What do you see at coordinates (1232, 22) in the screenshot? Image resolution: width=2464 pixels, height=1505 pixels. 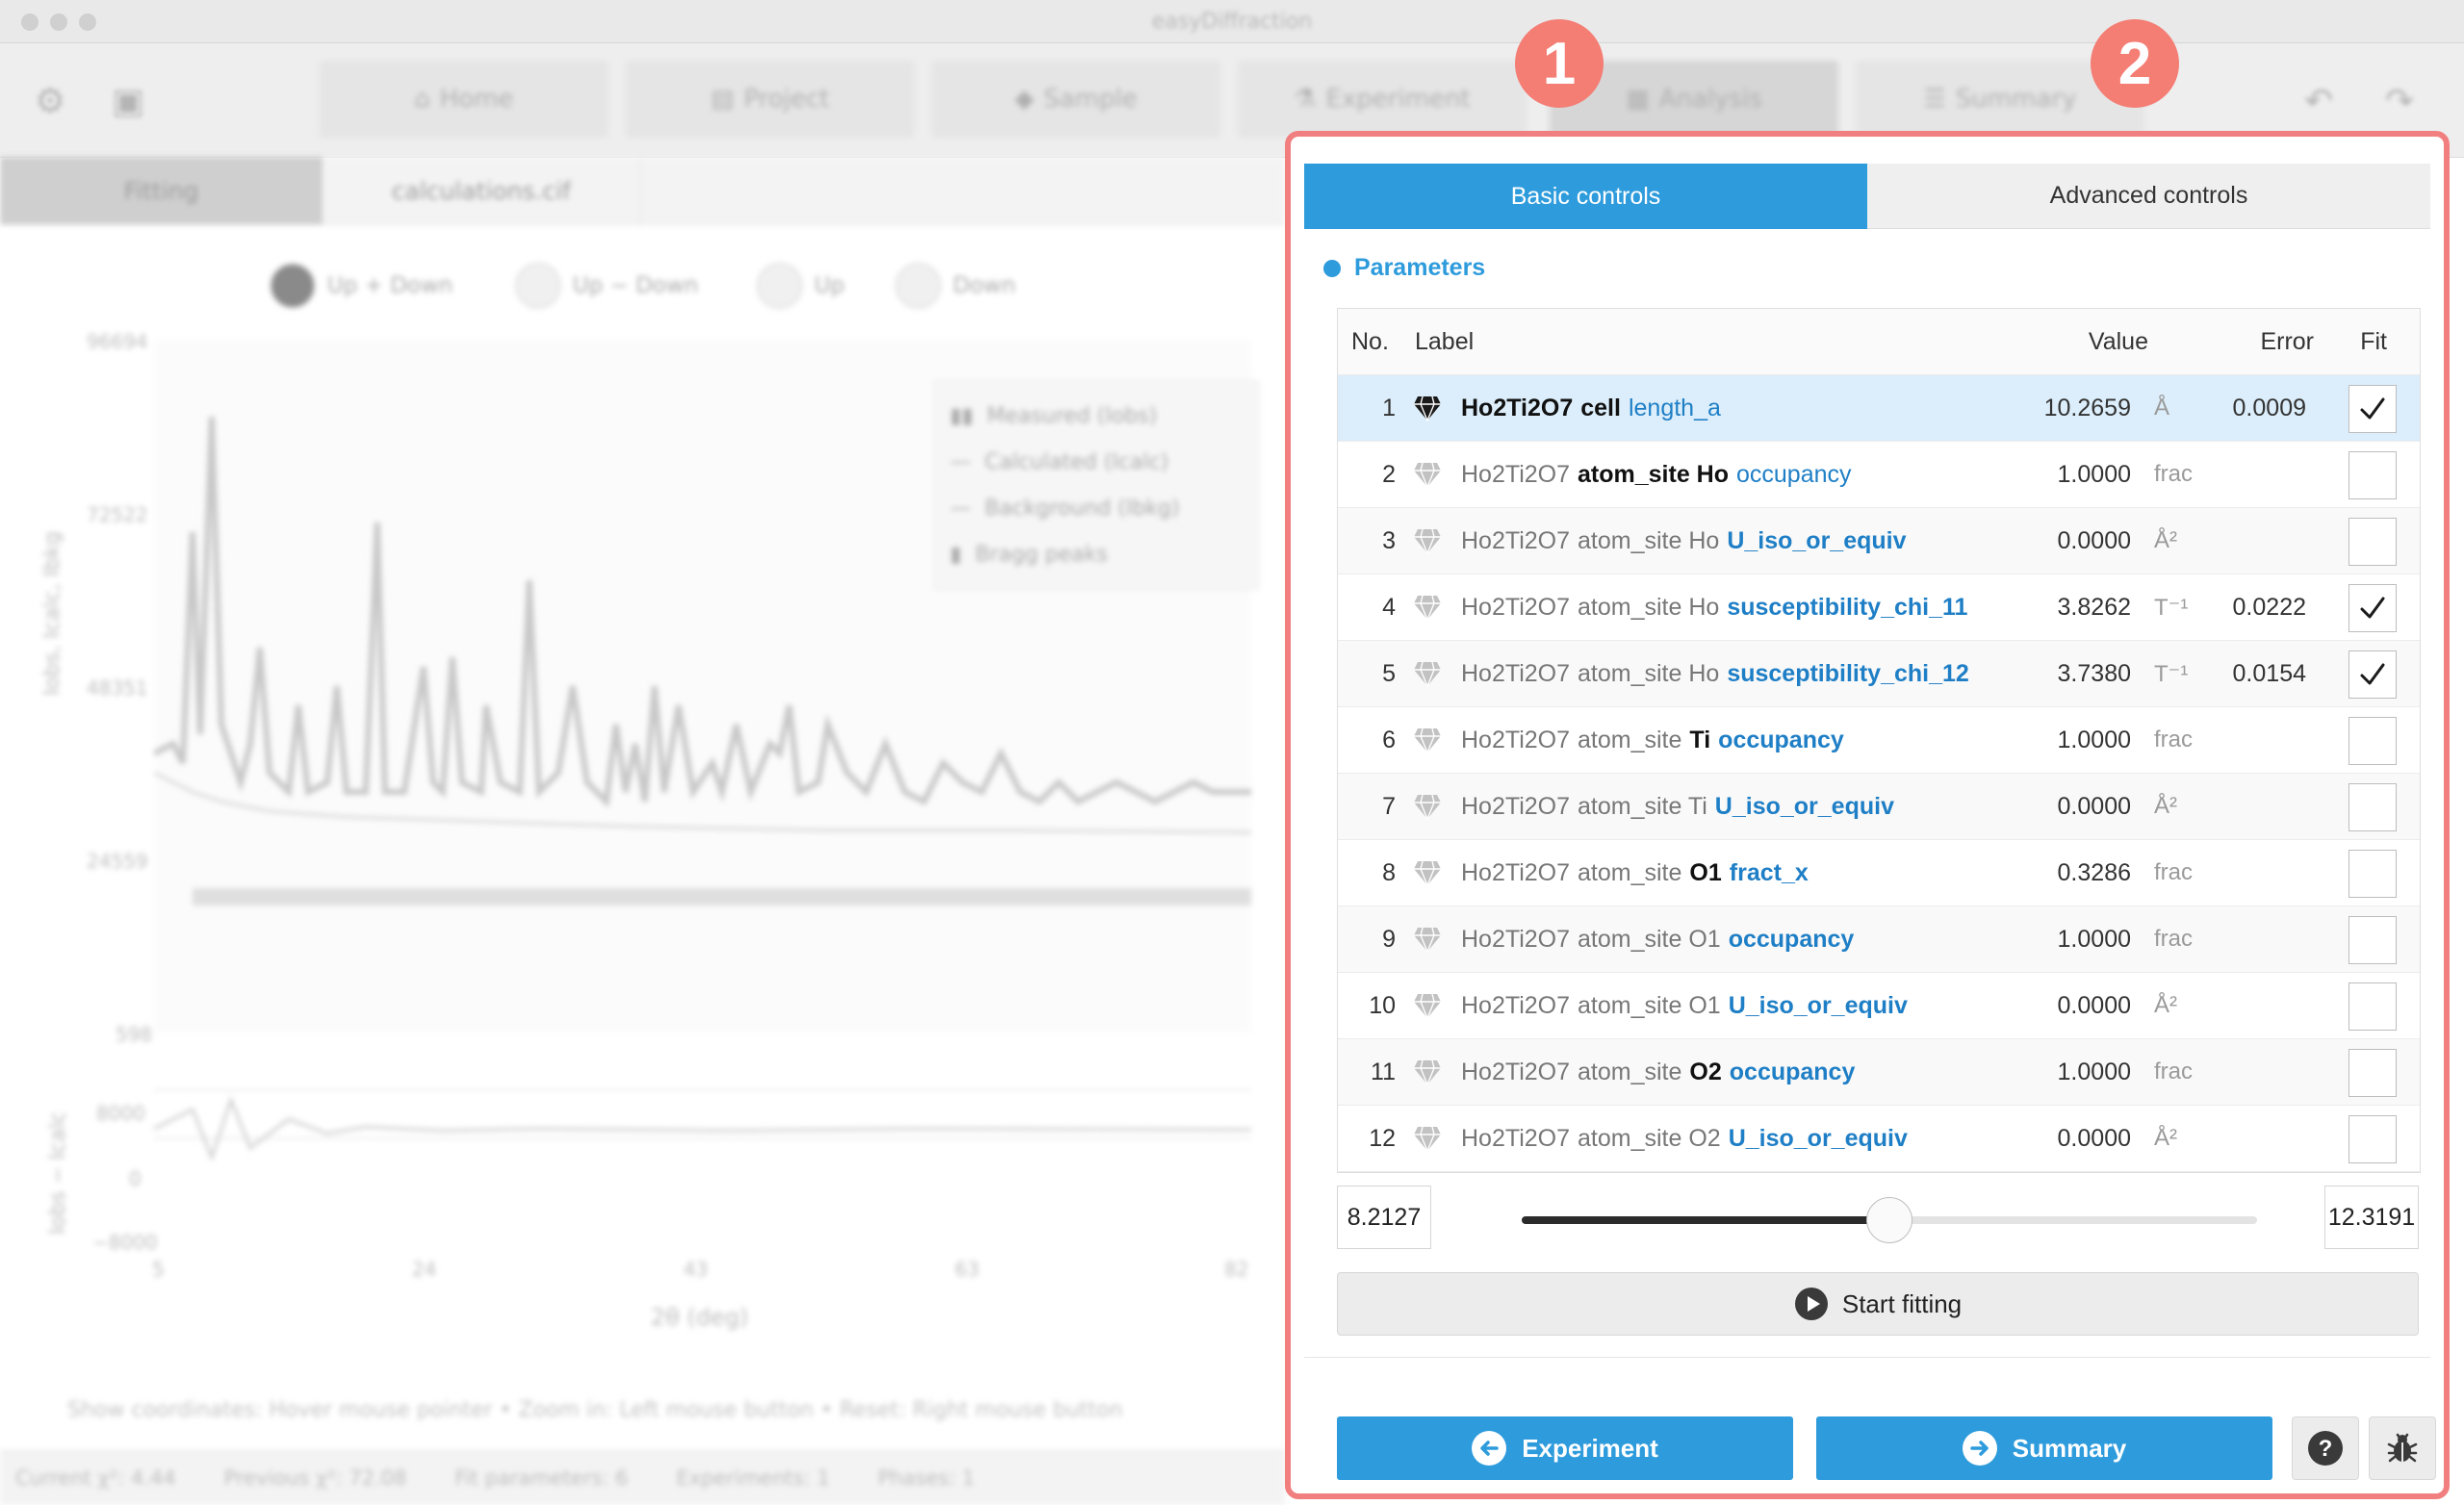 I see `title-bar: easyDiffraction` at bounding box center [1232, 22].